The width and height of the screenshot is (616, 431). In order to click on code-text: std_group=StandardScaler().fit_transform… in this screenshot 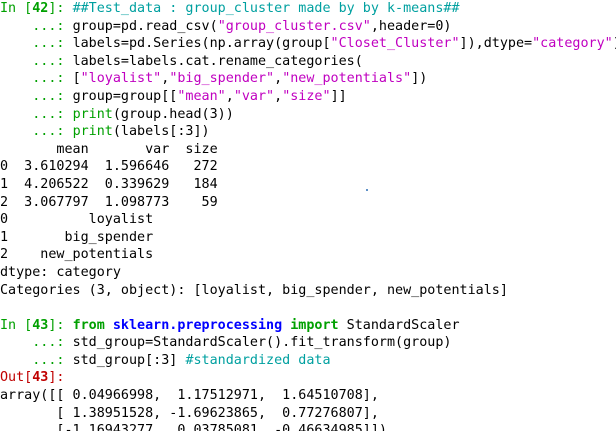, I will do `click(262, 343)`.